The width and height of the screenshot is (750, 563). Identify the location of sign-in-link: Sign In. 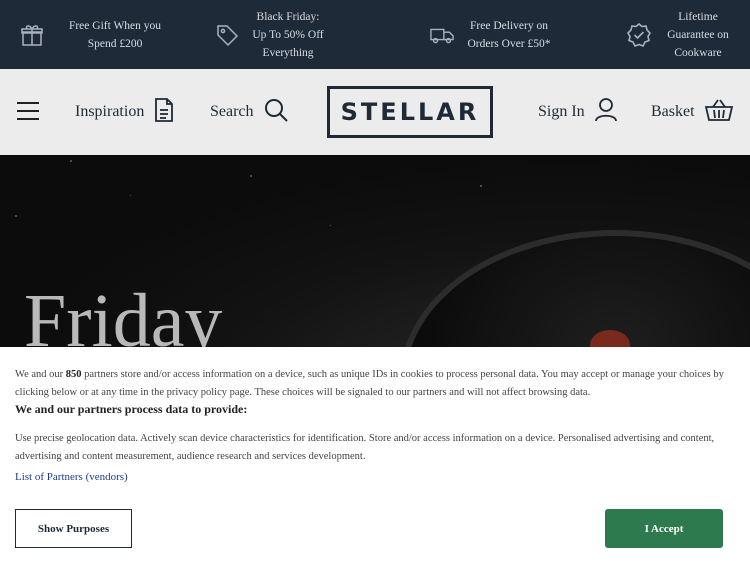
(577, 112).